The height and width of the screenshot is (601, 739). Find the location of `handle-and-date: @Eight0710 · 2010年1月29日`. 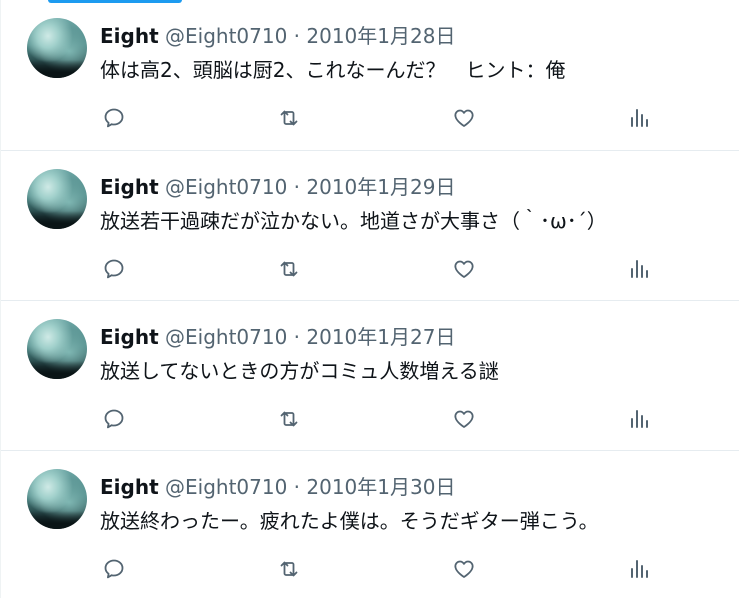

handle-and-date: @Eight0710 · 2010年1月29日 is located at coordinates (310, 187).